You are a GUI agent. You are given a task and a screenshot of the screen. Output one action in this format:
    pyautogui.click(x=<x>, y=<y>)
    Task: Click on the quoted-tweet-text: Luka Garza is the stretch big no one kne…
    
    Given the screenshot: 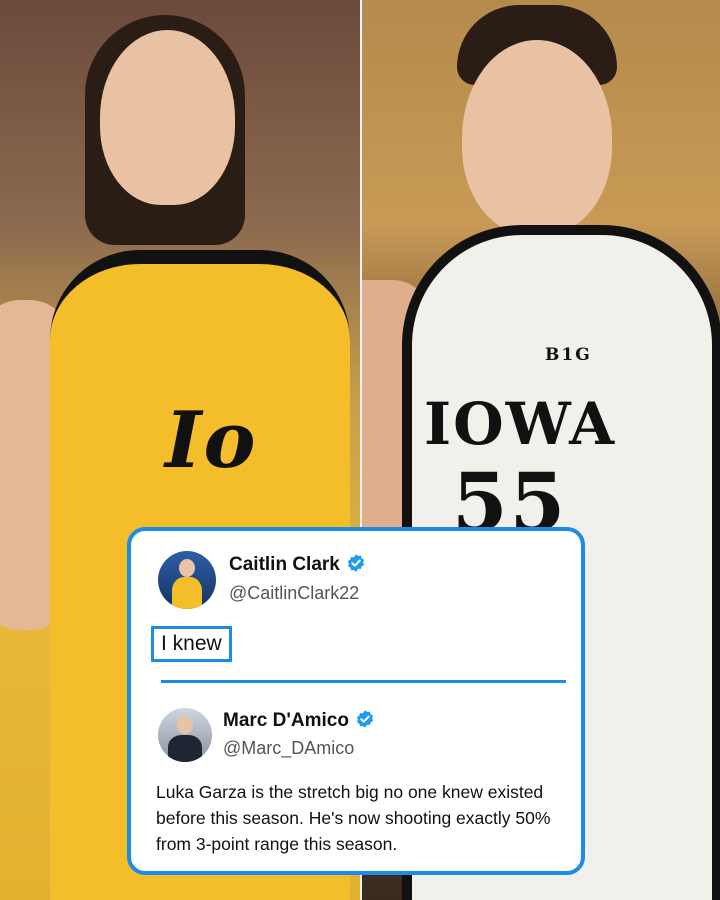 What is the action you would take?
    pyautogui.click(x=353, y=818)
    